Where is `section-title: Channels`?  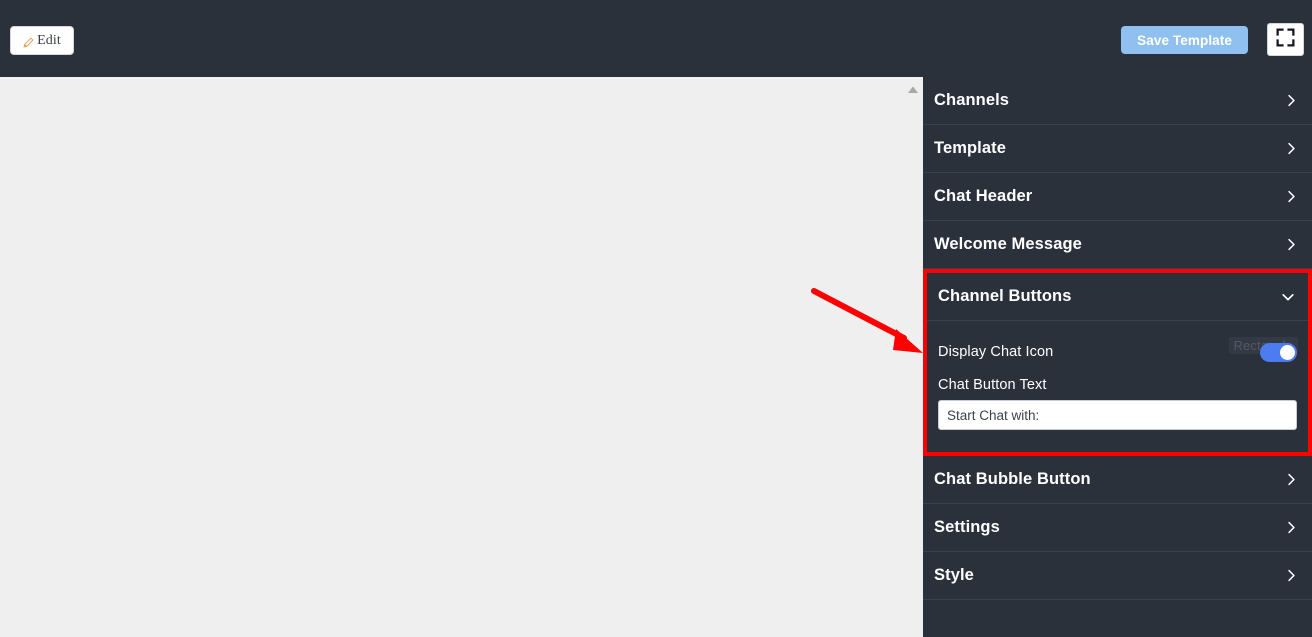
section-title: Channels is located at coordinates (972, 100).